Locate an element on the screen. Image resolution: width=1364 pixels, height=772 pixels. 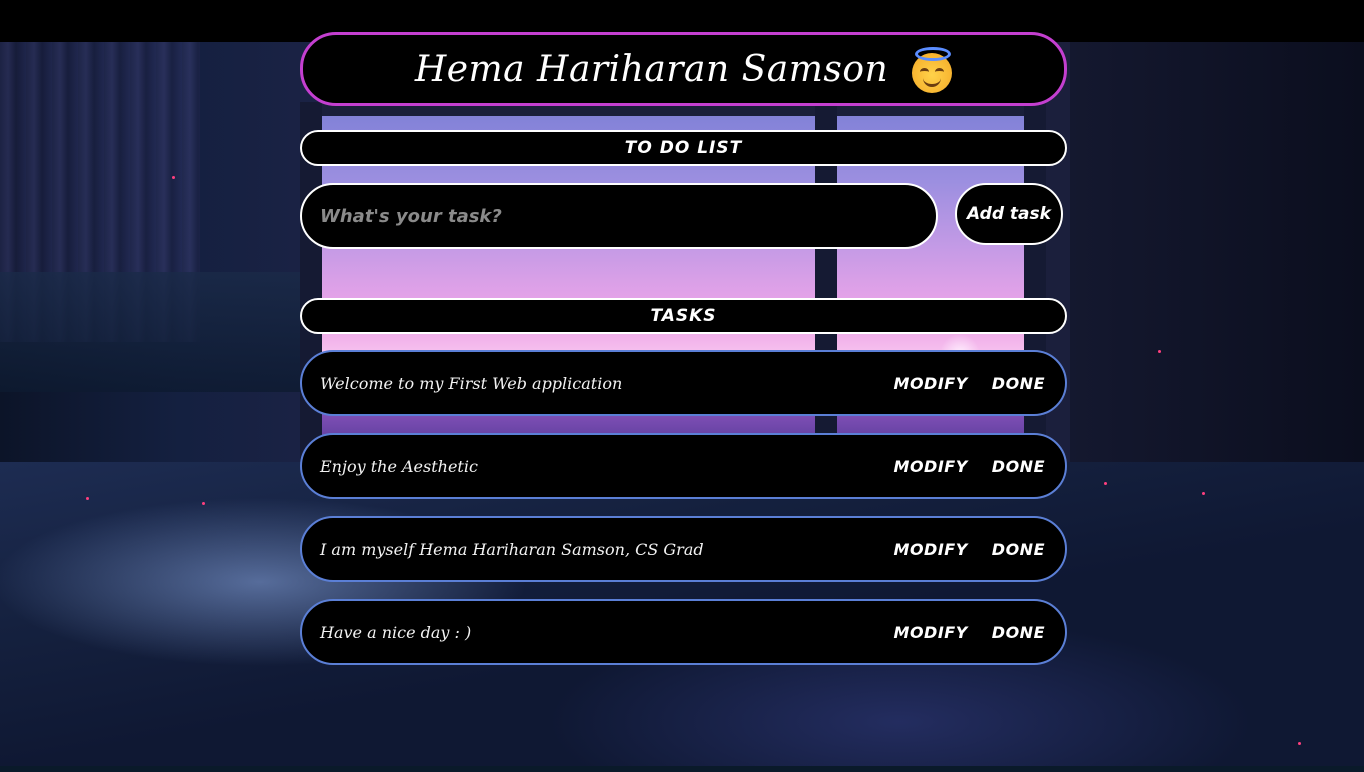
todo-list-heading: TO DO LIST is located at coordinates (683, 148).